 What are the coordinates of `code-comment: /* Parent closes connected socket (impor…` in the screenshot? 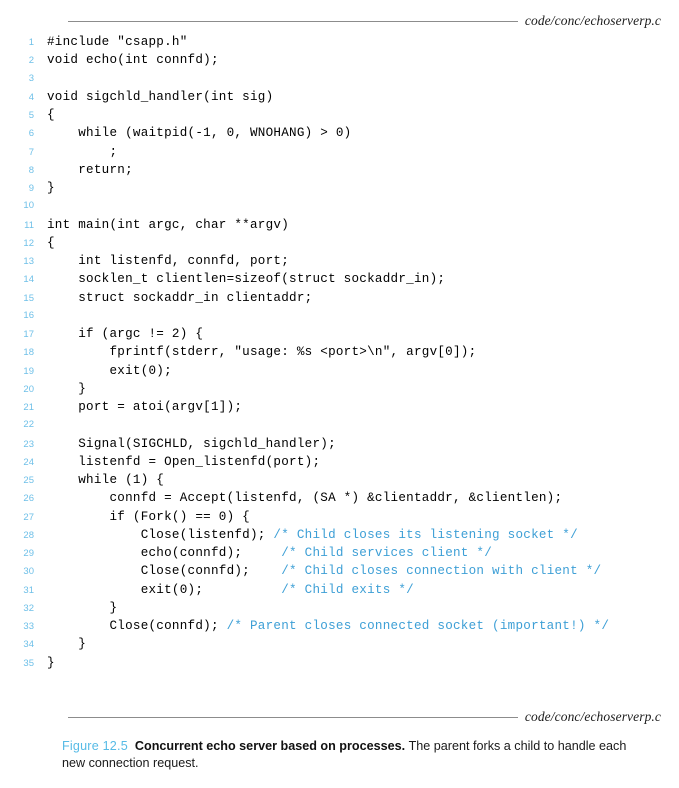 It's located at (418, 626).